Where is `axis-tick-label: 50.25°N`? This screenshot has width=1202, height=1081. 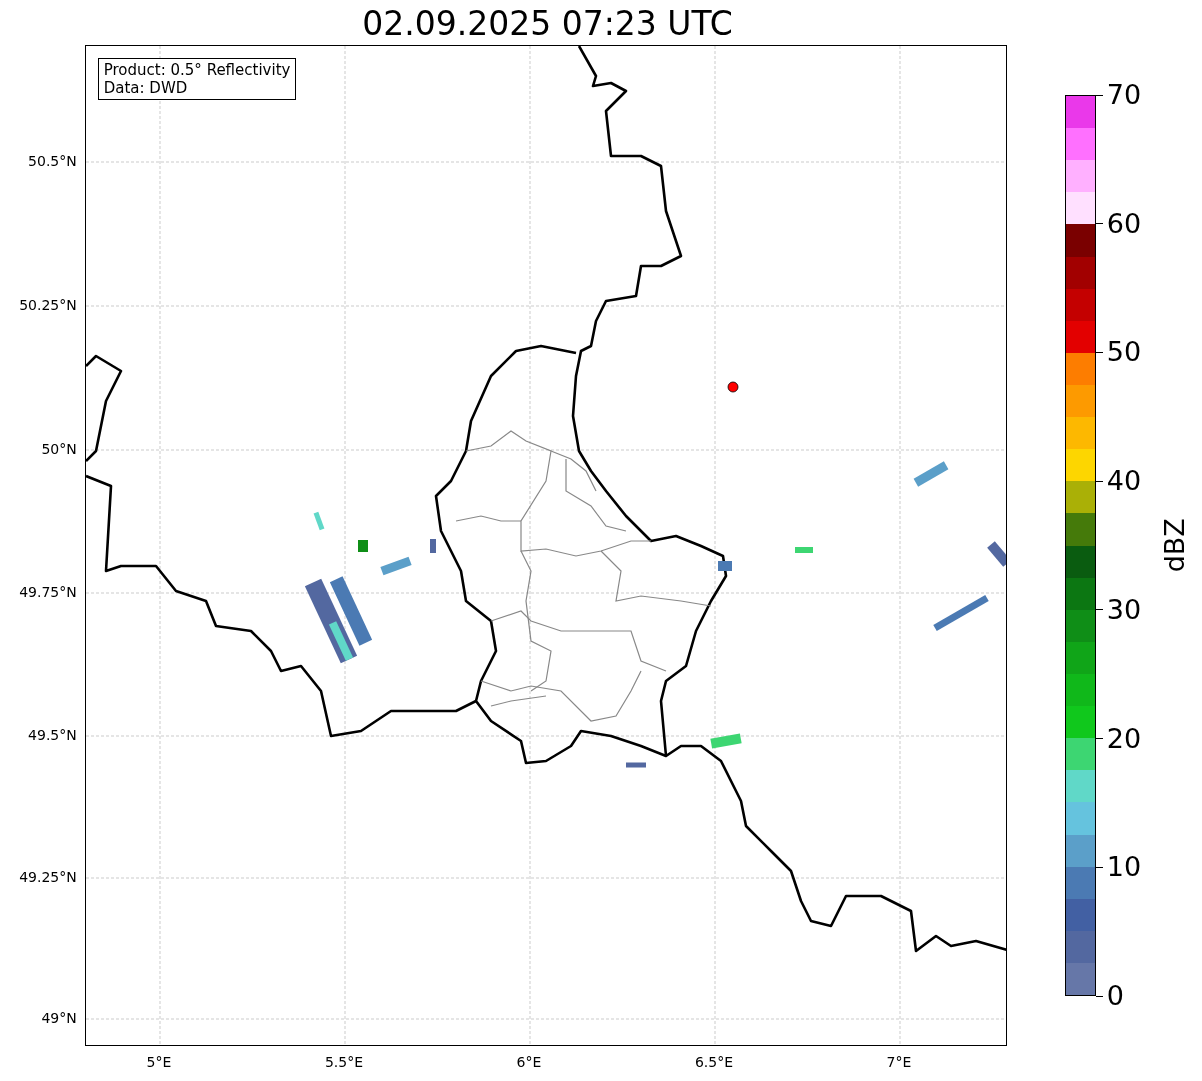 axis-tick-label: 50.25°N is located at coordinates (48, 305).